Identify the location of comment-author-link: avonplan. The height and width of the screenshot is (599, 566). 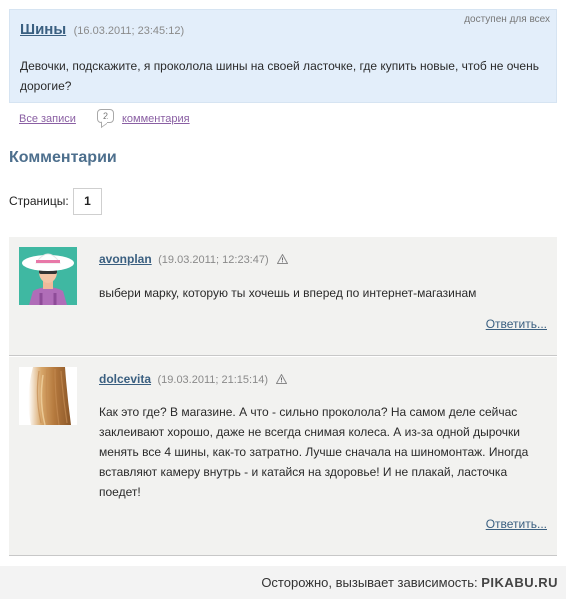
(125, 259).